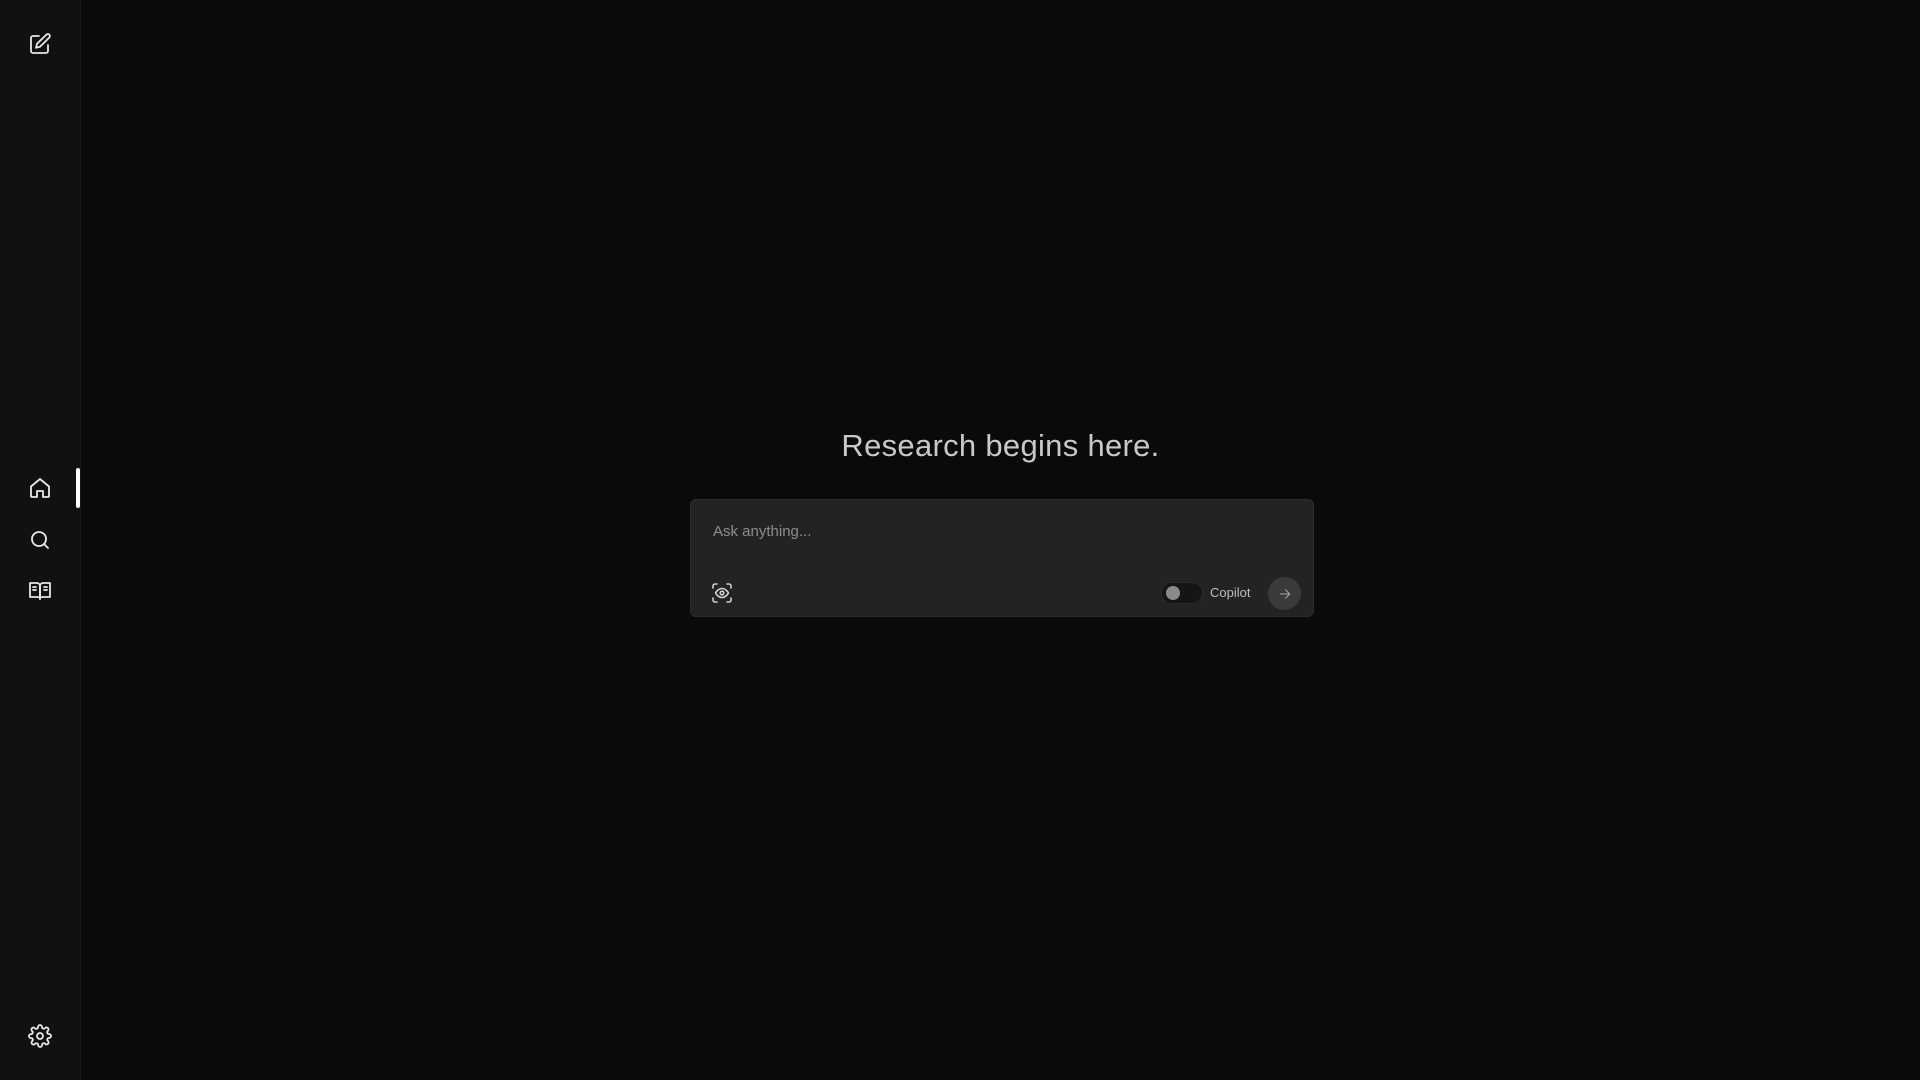  I want to click on arrow-right-icon, so click(1284, 593).